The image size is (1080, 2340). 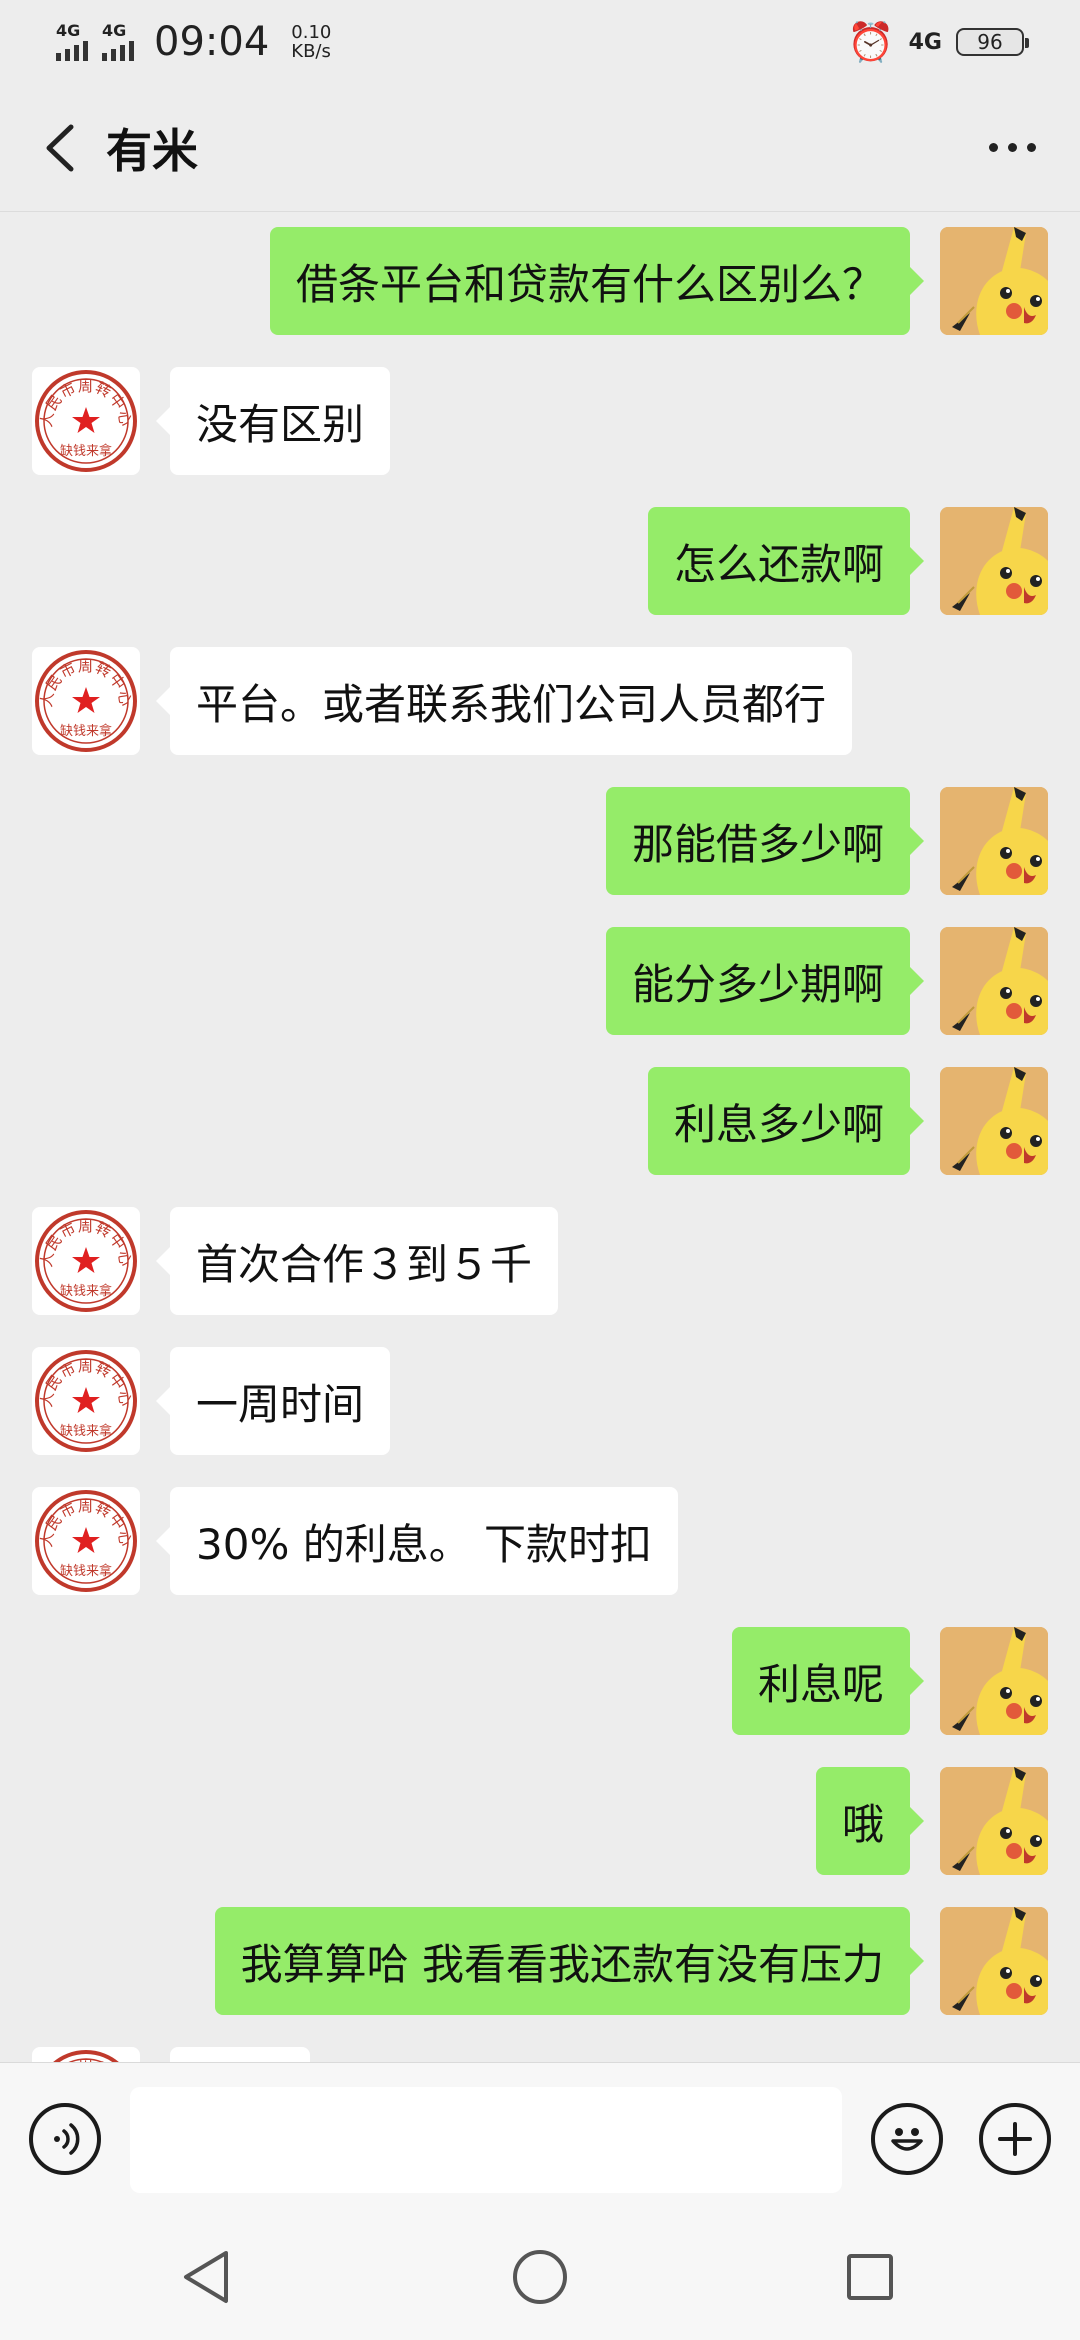 I want to click on message-bubble: 怎么还款啊, so click(x=786, y=561).